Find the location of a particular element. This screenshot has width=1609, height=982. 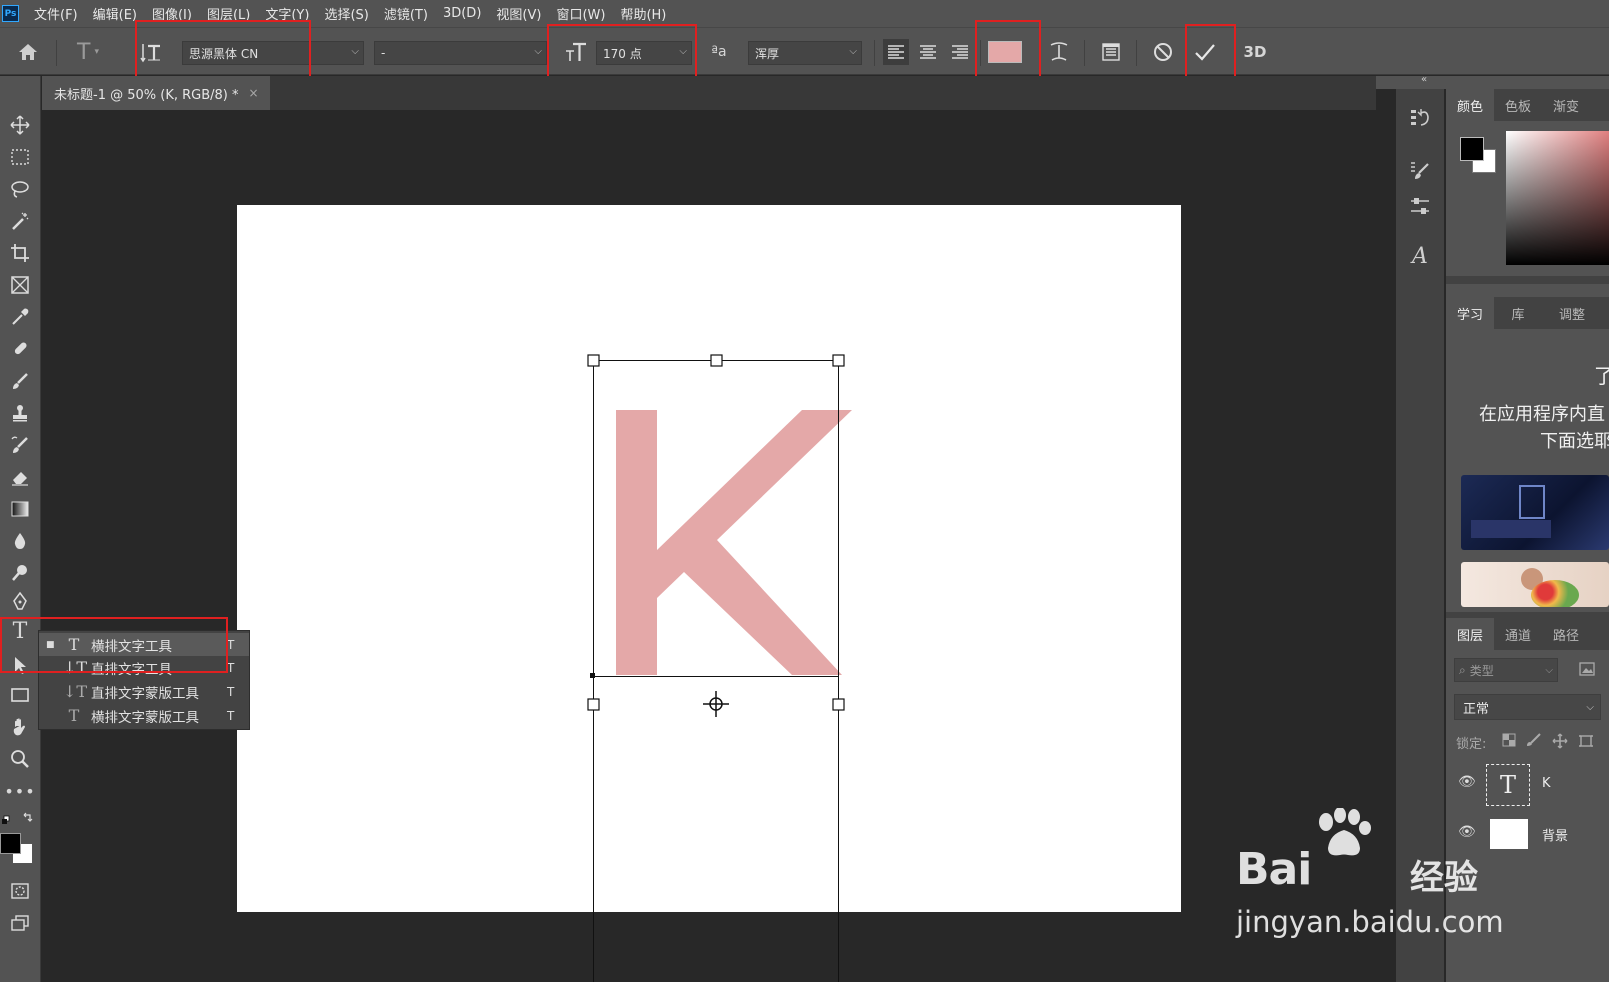

font-family-select: 思源黑体 CN ⌵ is located at coordinates (273, 53).